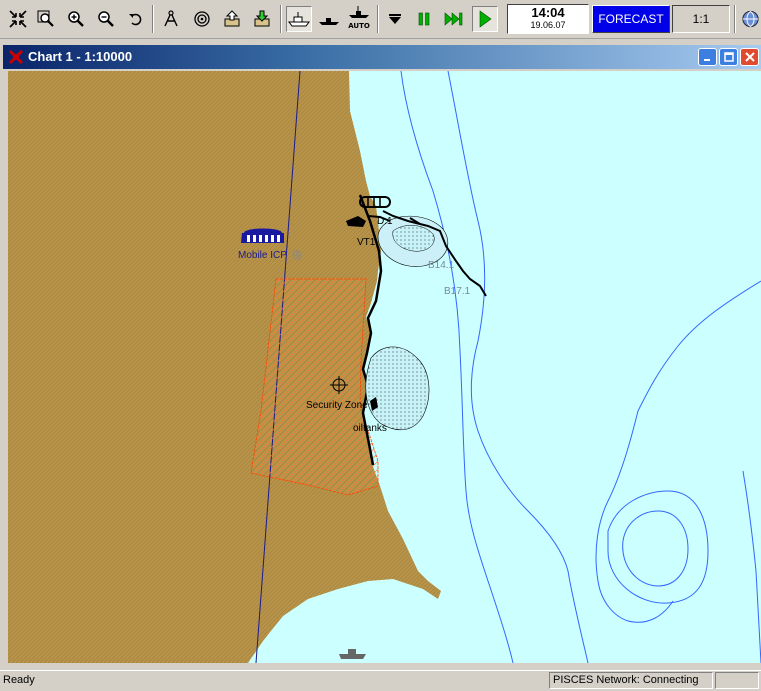  I want to click on play-icon, so click(485, 19).